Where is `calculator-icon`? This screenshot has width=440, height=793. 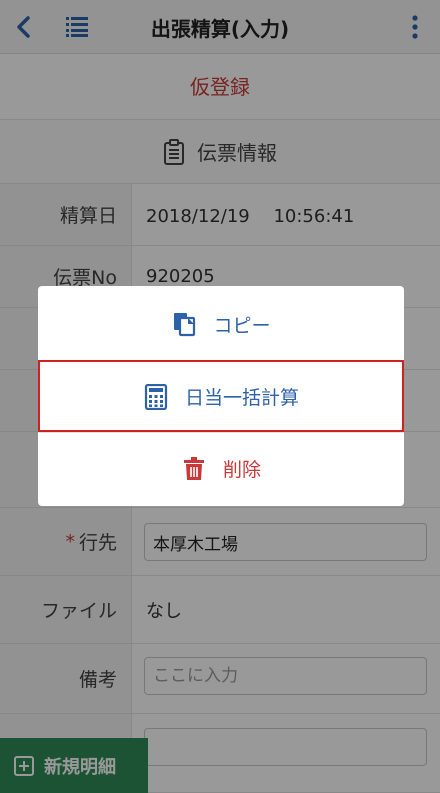 calculator-icon is located at coordinates (156, 396).